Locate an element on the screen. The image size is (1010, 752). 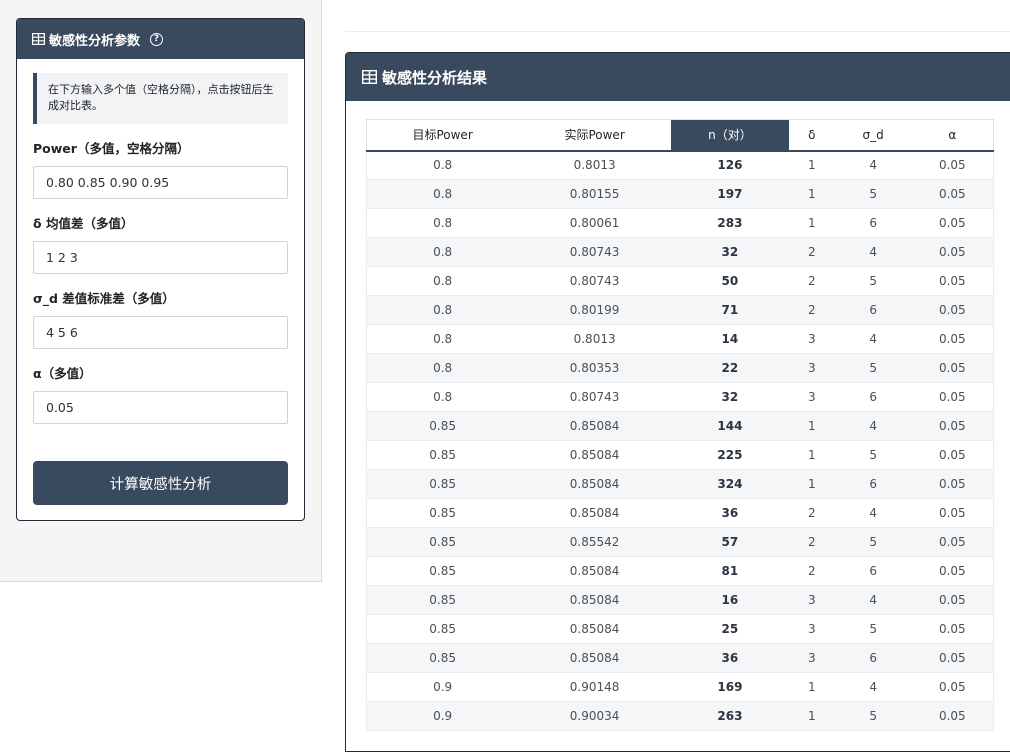
top-divider is located at coordinates (677, 31).